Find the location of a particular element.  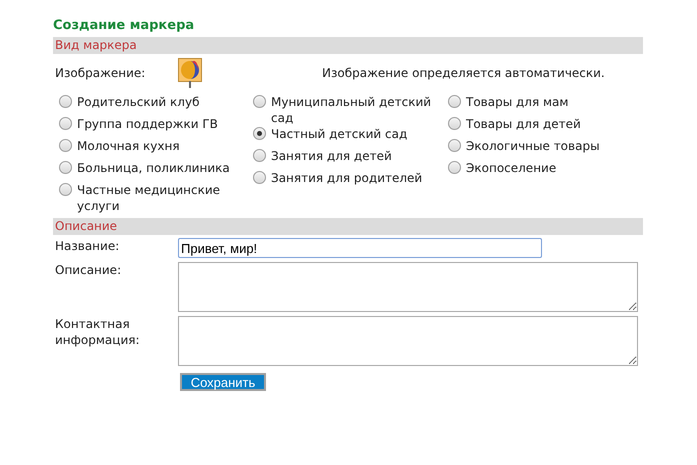

balloon-marker-icon is located at coordinates (190, 73).